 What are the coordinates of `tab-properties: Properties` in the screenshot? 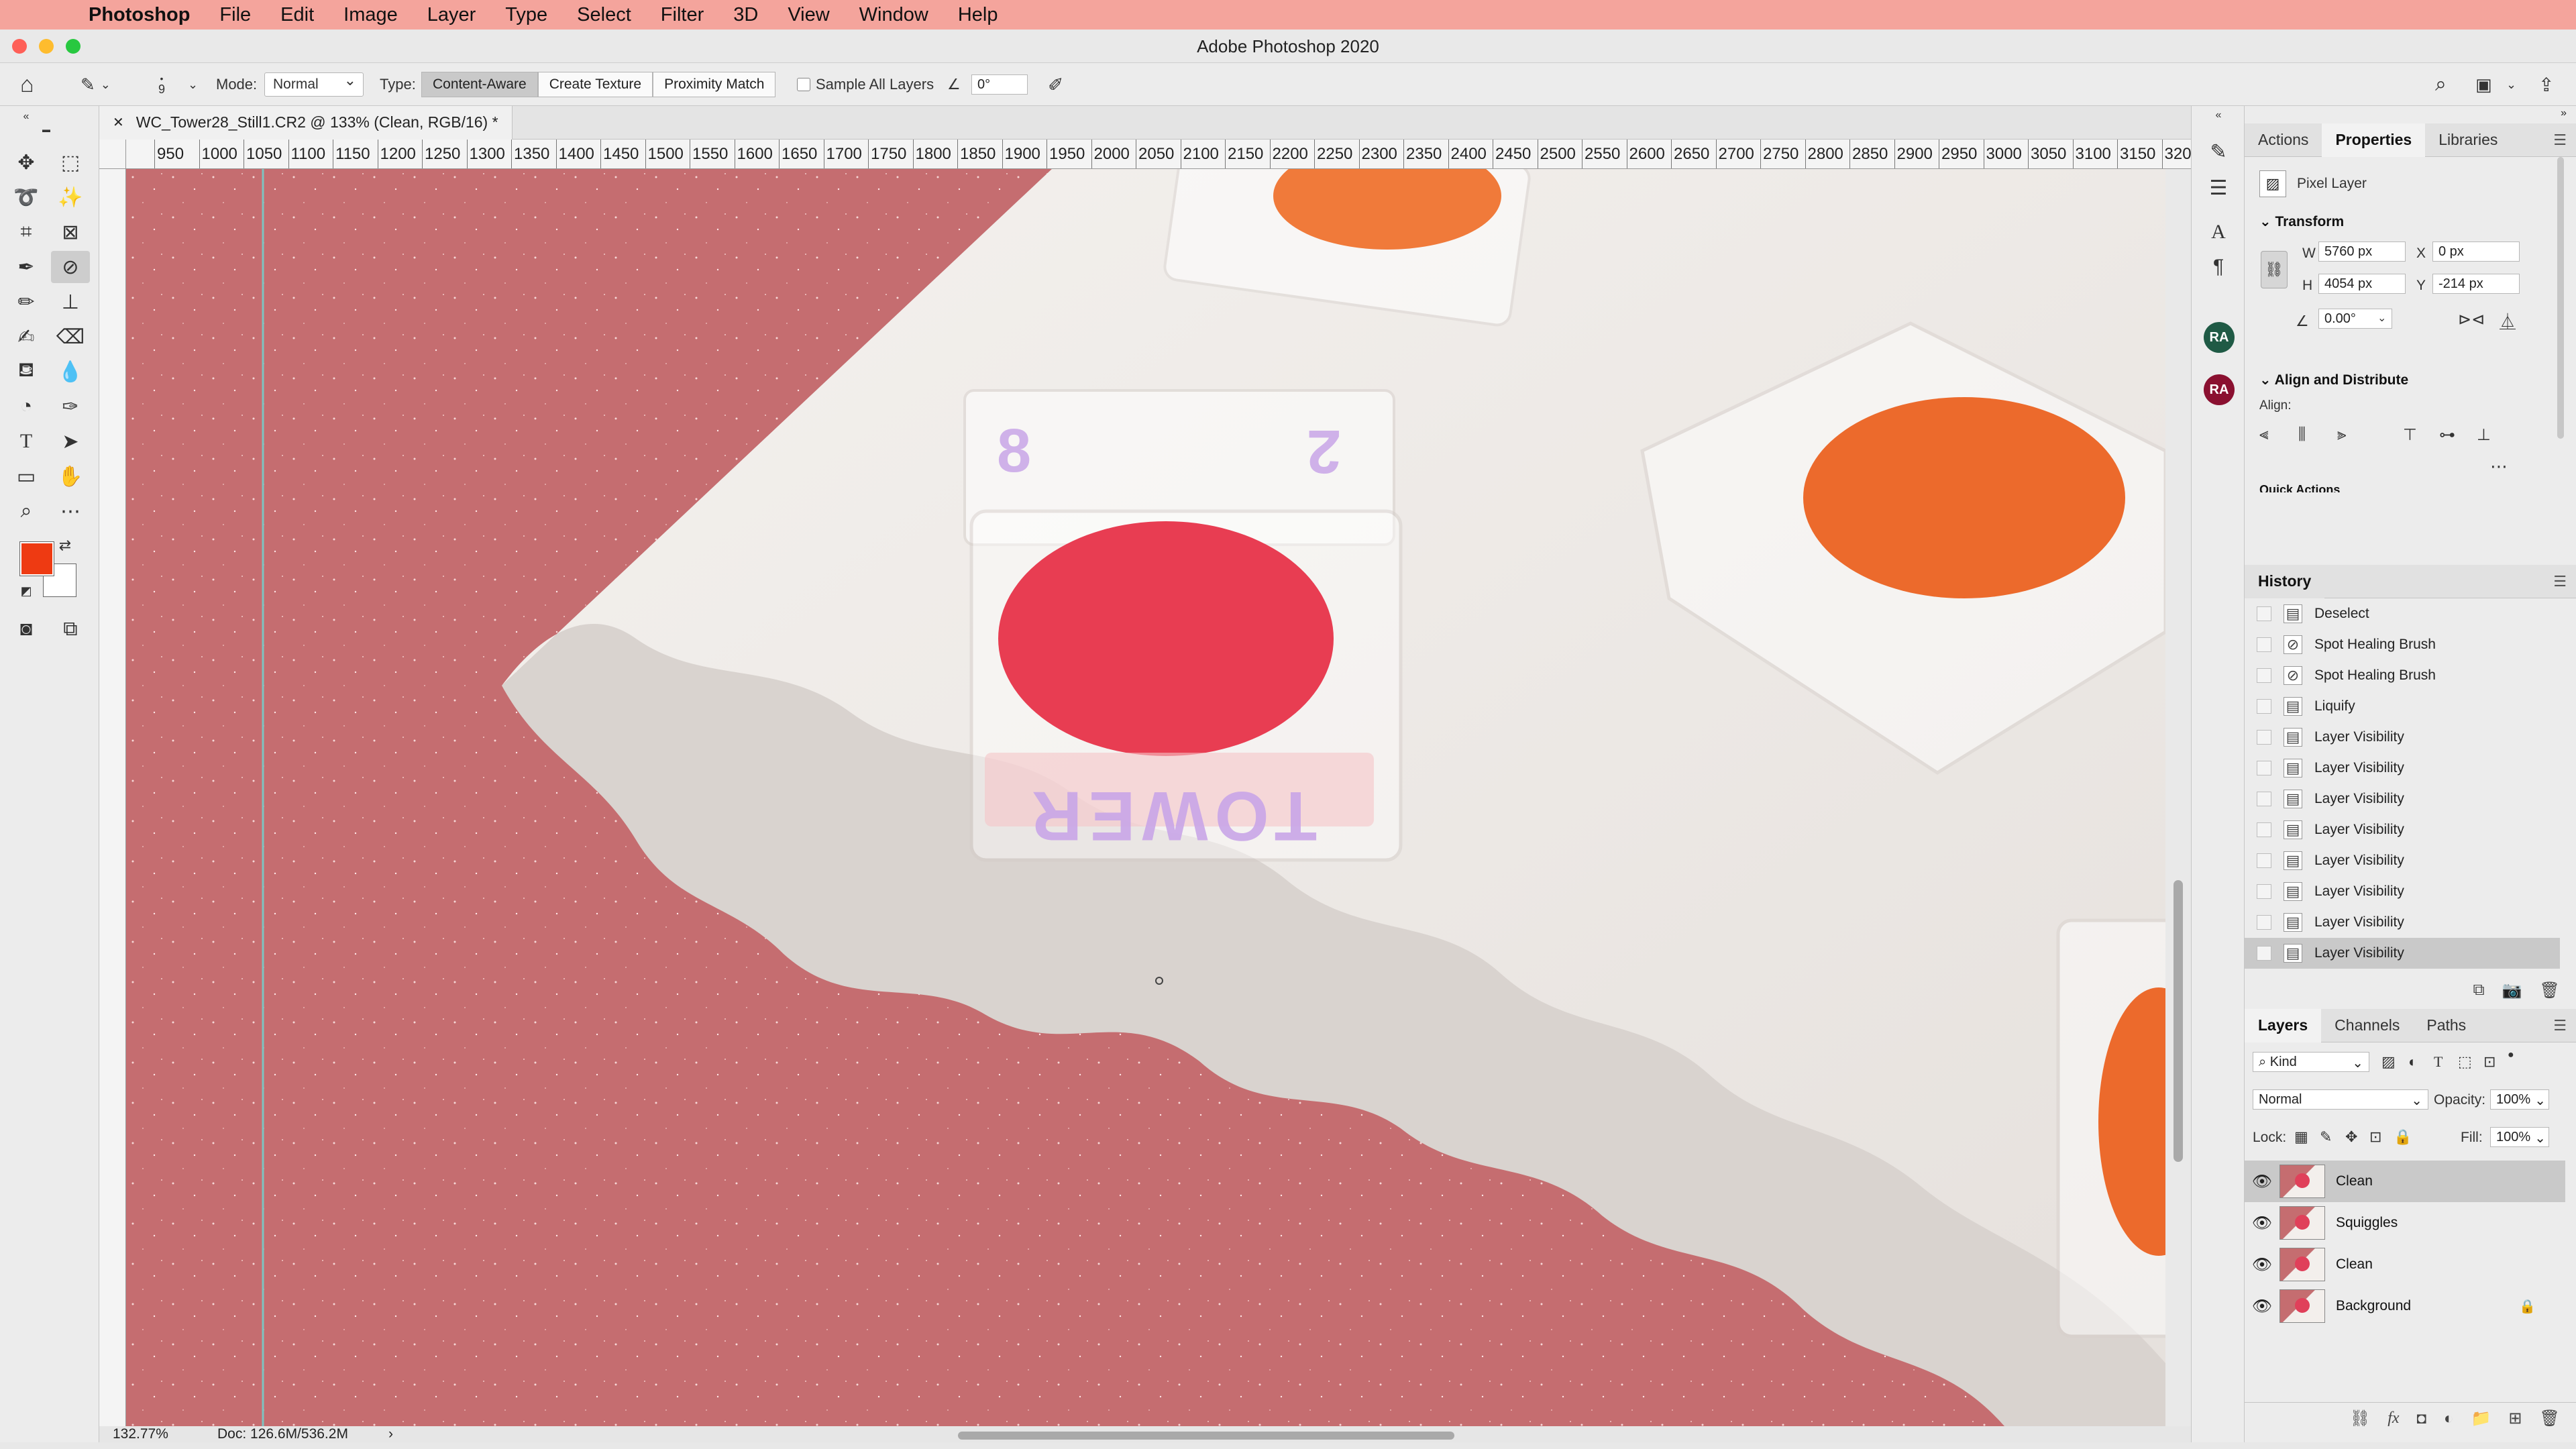 It's located at (2374, 140).